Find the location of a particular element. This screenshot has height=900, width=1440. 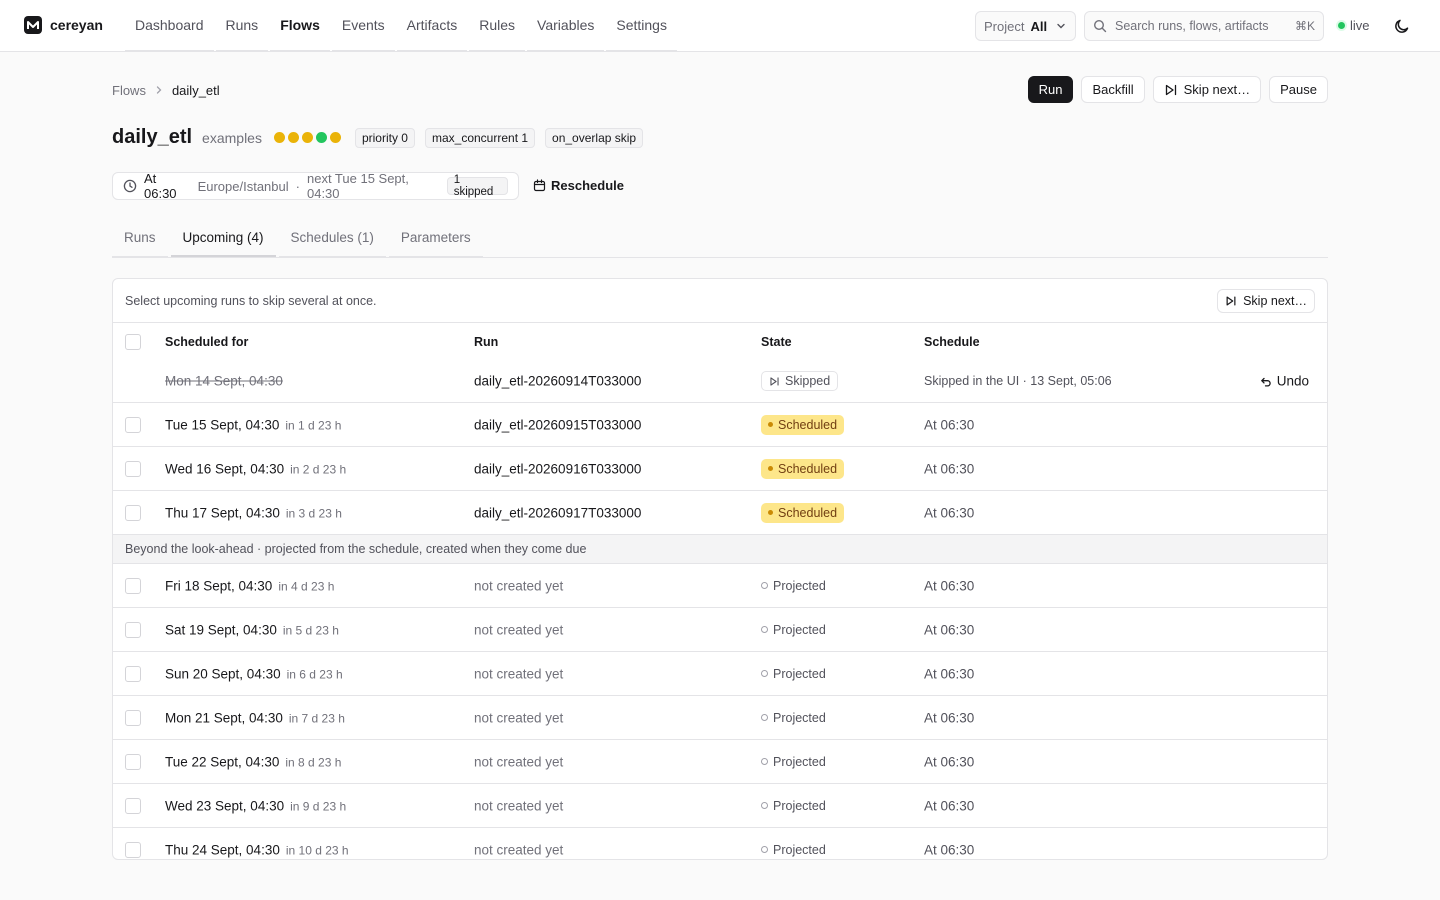

relative-time: in 9 d 23 h is located at coordinates (318, 806).